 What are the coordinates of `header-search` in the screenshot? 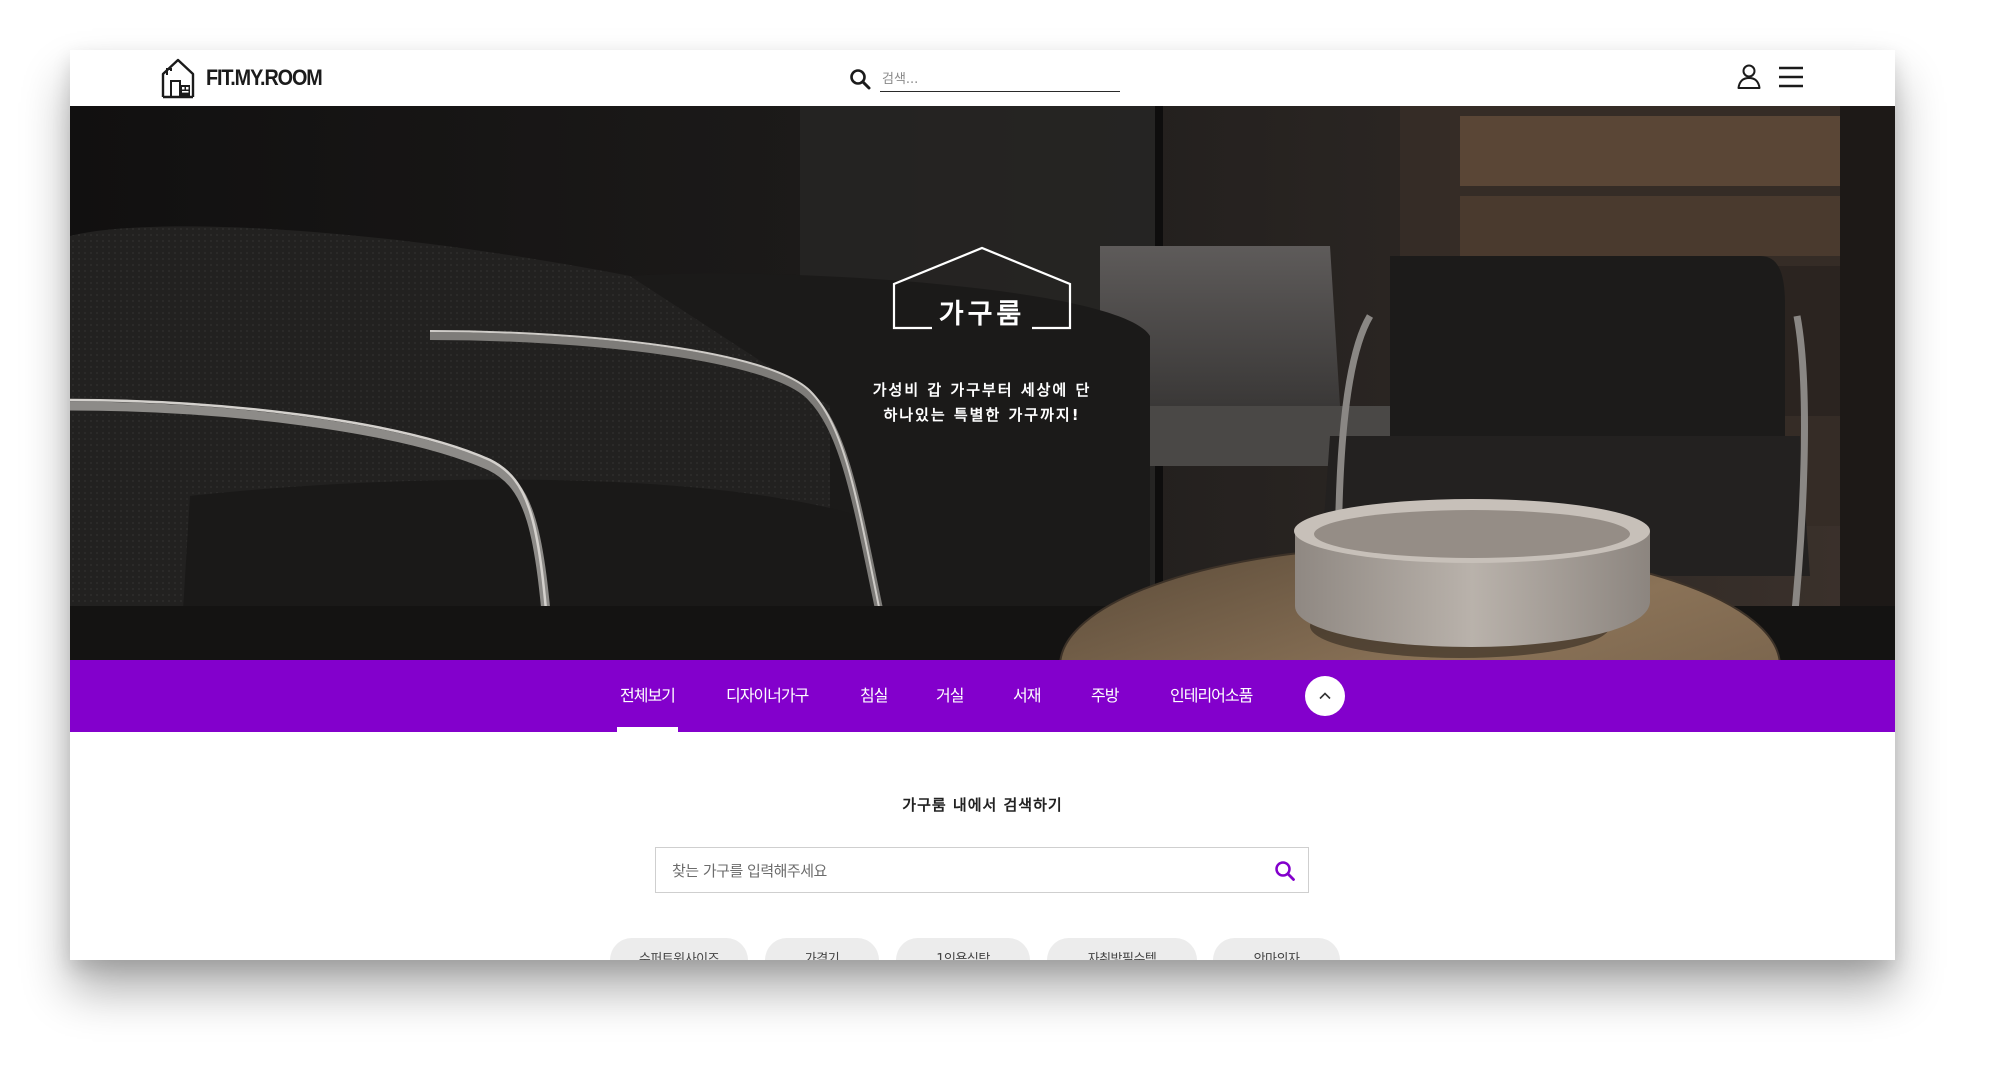 It's located at (1019, 79).